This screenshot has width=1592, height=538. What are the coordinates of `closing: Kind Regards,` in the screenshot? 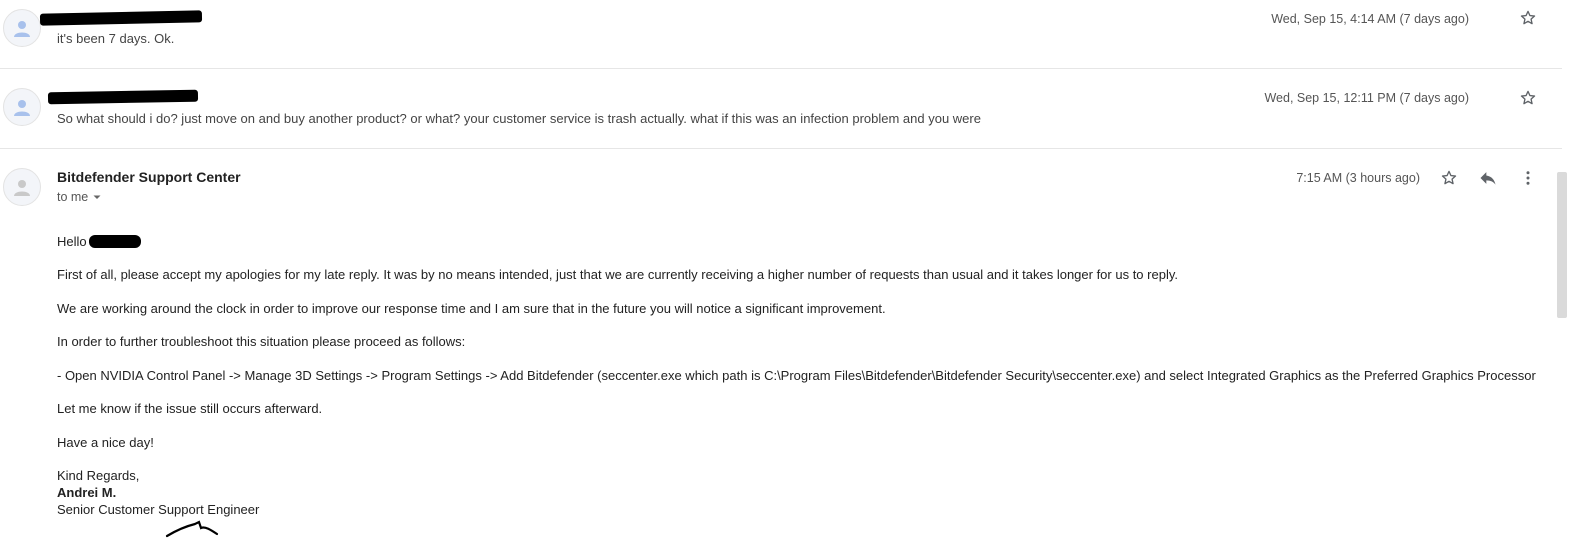 It's located at (98, 475).